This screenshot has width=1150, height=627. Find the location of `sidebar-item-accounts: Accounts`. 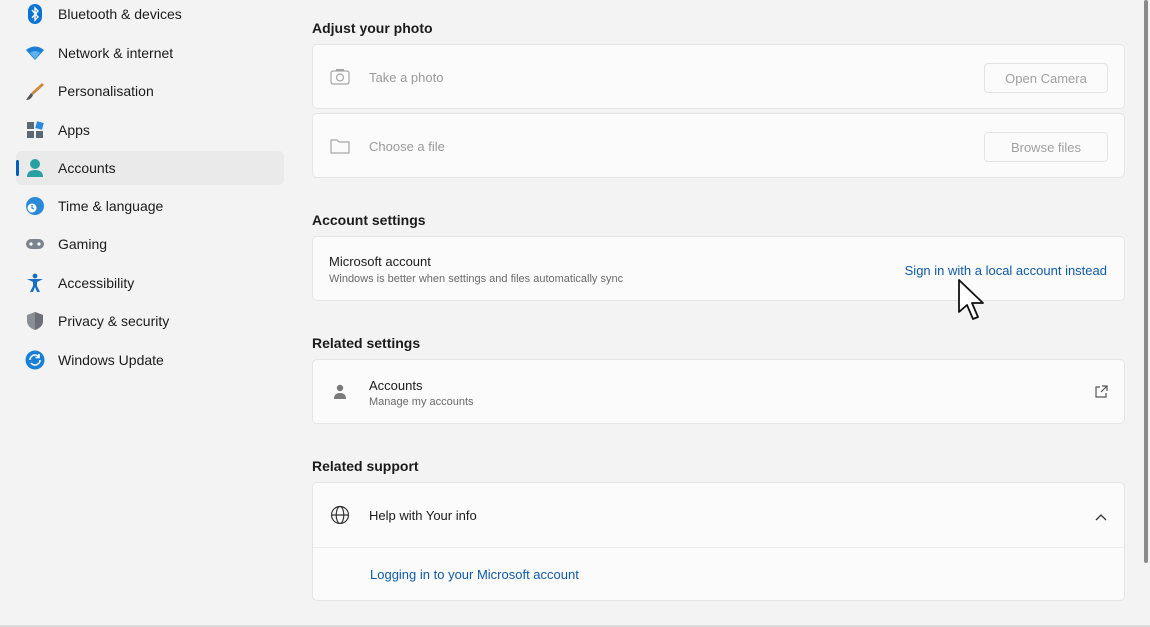

sidebar-item-accounts: Accounts is located at coordinates (150, 168).